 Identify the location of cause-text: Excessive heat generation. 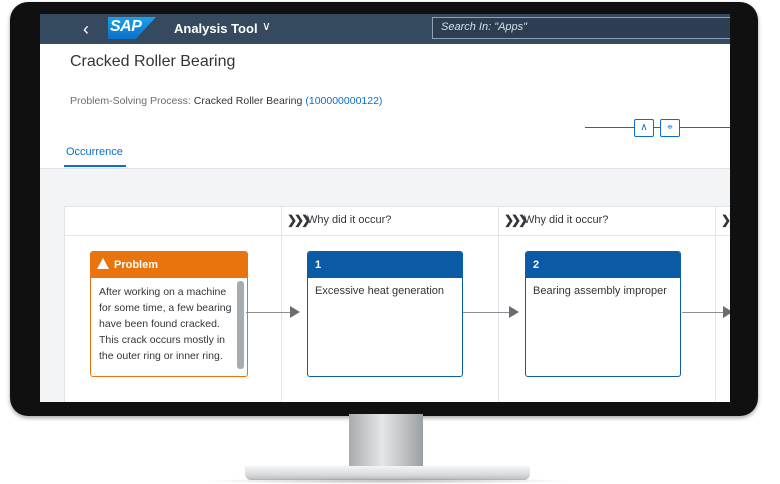
(380, 291).